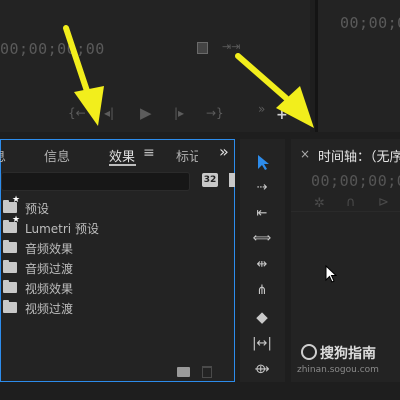  I want to click on annotation-arrow-right-icon, so click(274, 90).